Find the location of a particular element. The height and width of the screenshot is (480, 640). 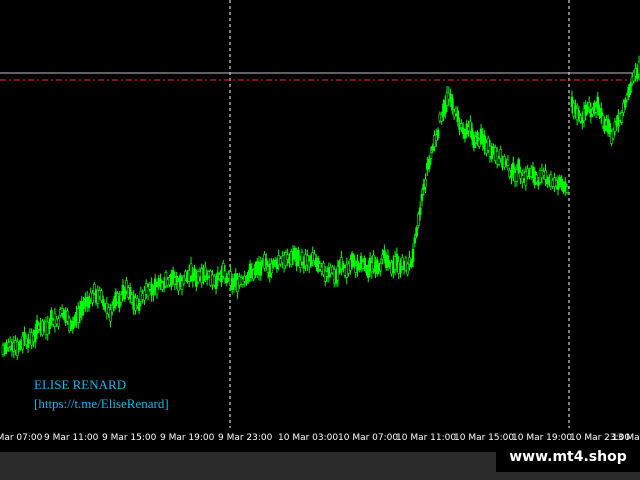

telegram-link: [https://t.me/EliseRenard] is located at coordinates (101, 404).